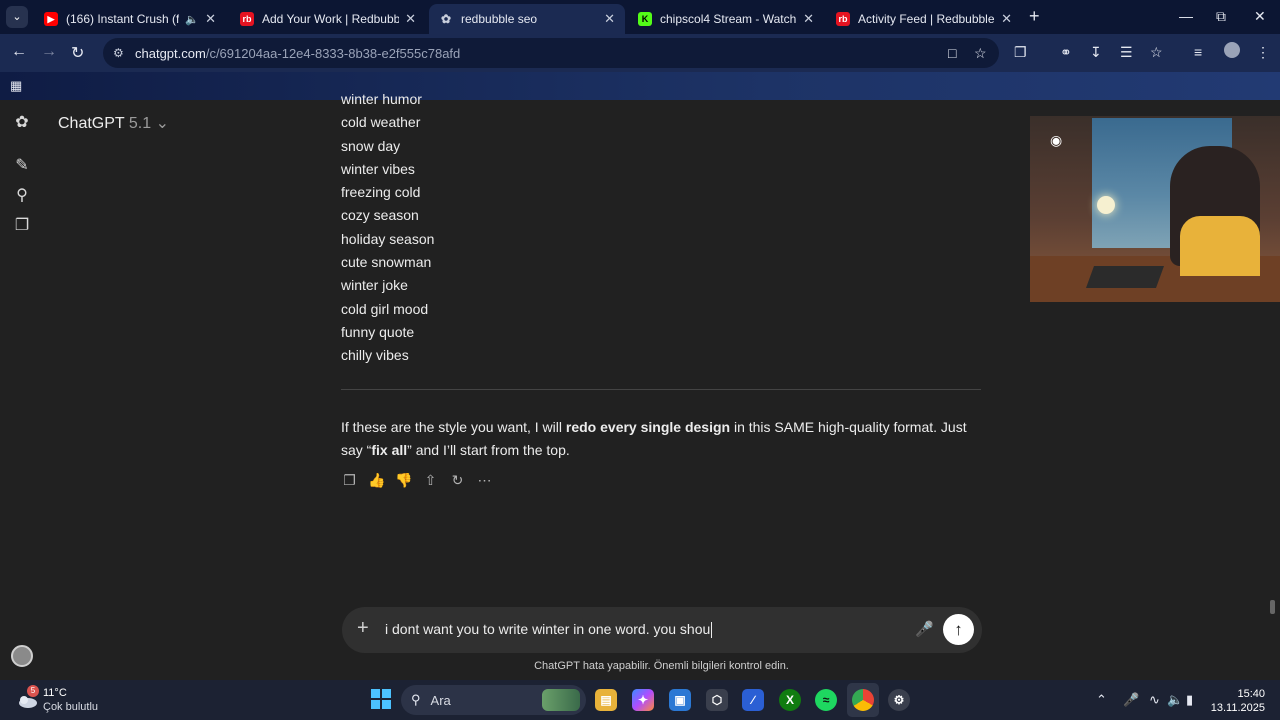 This screenshot has height=720, width=1280. I want to click on file-explorer-icon: ▤, so click(606, 700).